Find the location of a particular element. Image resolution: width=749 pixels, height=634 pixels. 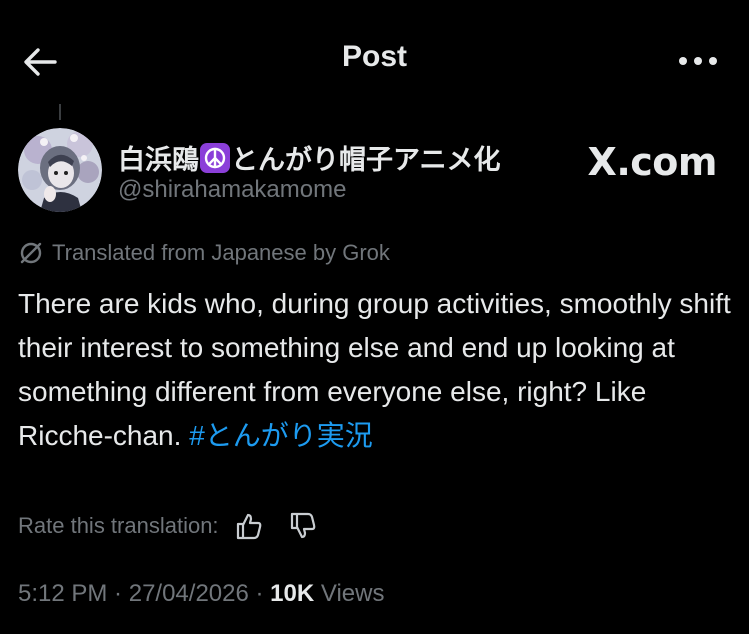

more-options-button is located at coordinates (698, 61).